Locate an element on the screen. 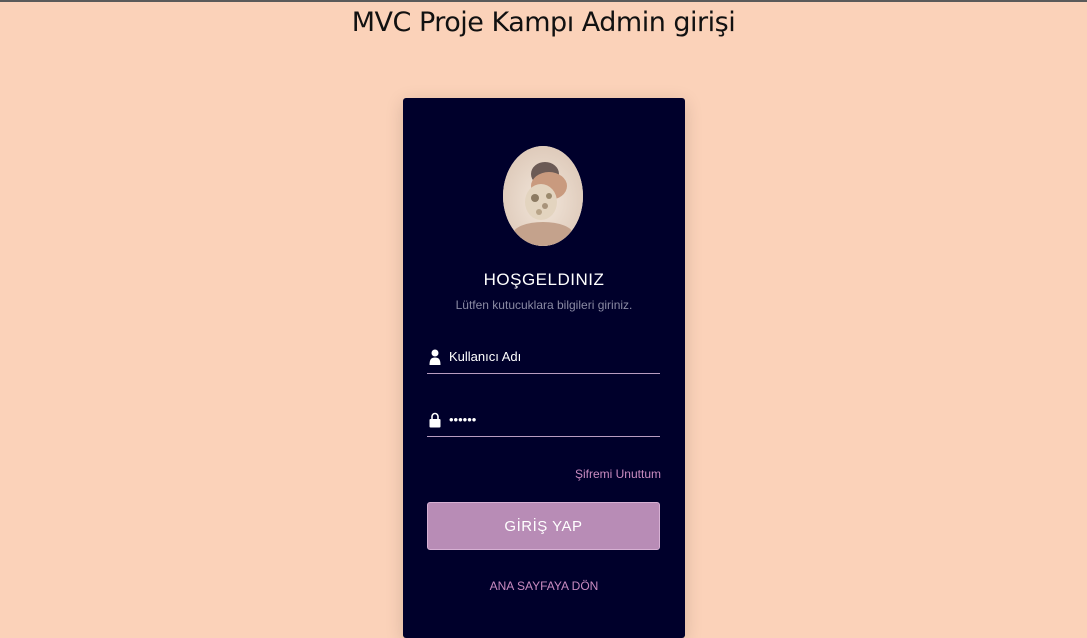 This screenshot has height=638, width=1087. username-input is located at coordinates (549, 356).